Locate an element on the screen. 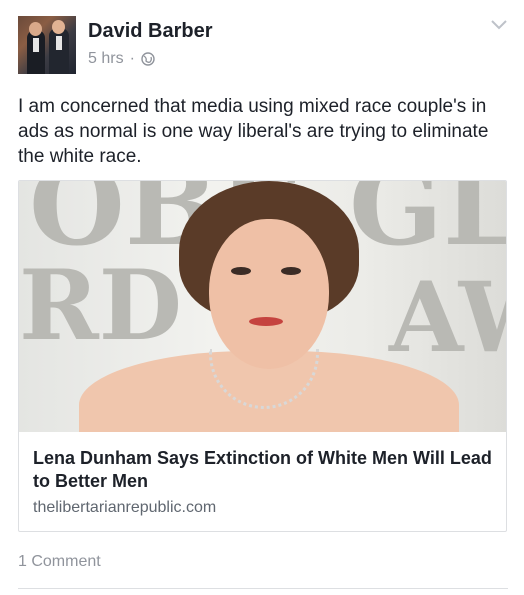 This screenshot has width=524, height=595. post-timestamp: 5 hrs is located at coordinates (106, 59).